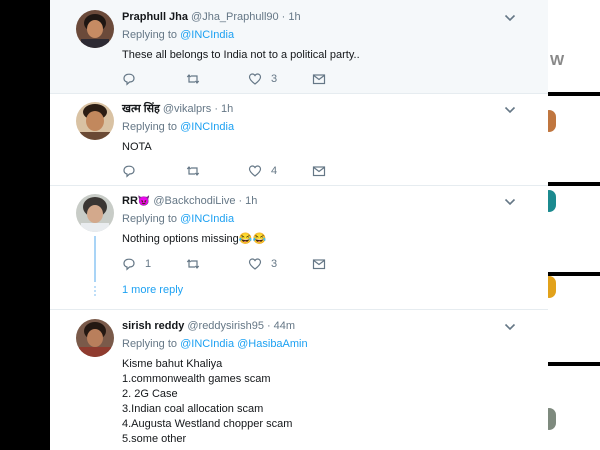 The image size is (600, 450). What do you see at coordinates (242, 171) in the screenshot?
I see `tweet-actions: 4` at bounding box center [242, 171].